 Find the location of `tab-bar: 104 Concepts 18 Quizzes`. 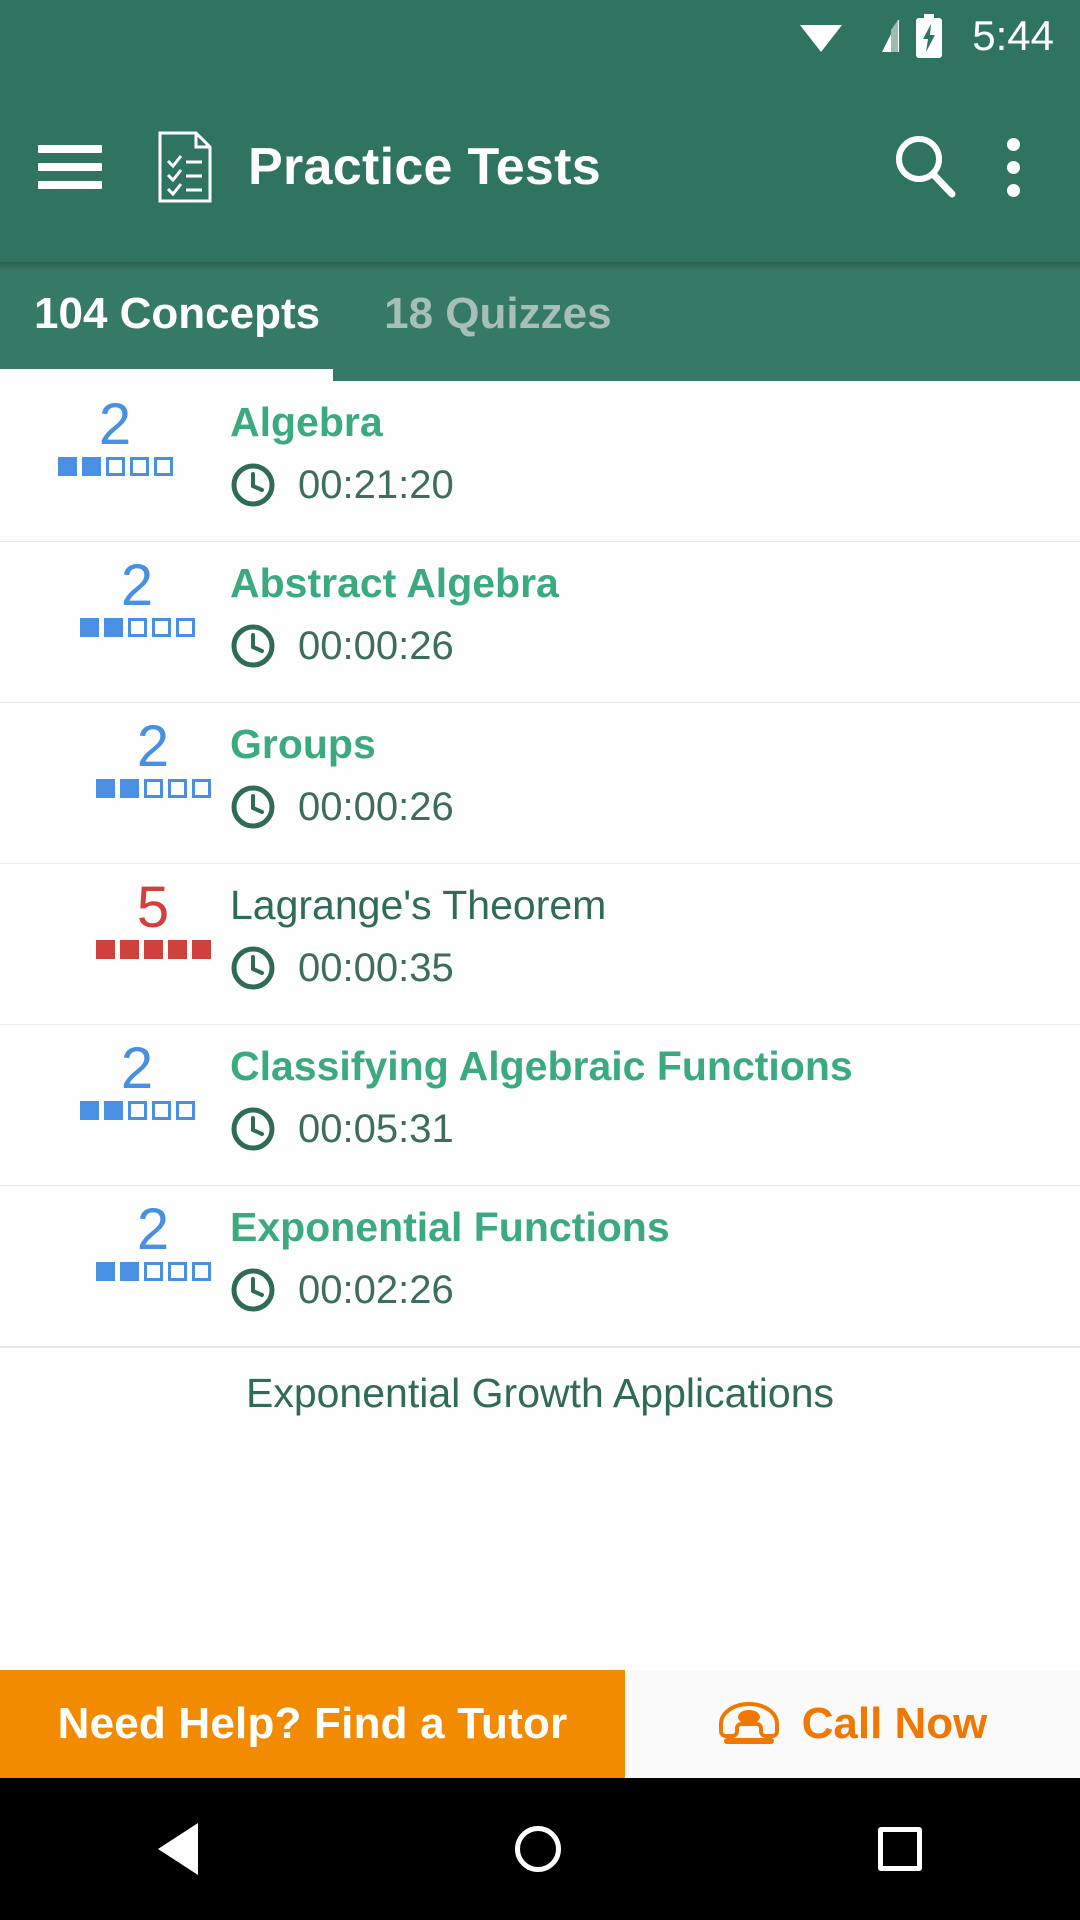

tab-bar: 104 Concepts 18 Quizzes is located at coordinates (540, 321).